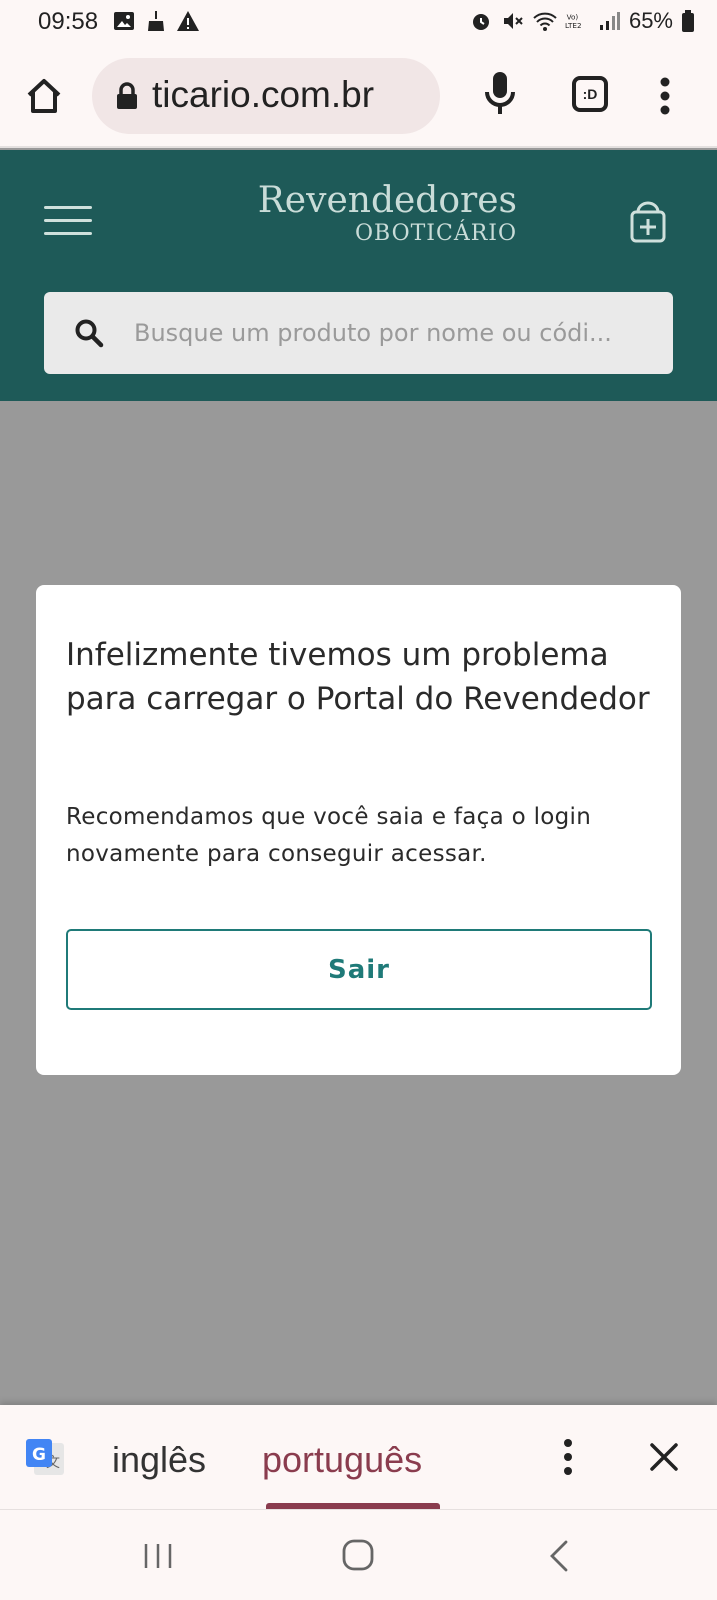 This screenshot has height=1600, width=717. What do you see at coordinates (650, 20) in the screenshot?
I see `battery-percent: 65%` at bounding box center [650, 20].